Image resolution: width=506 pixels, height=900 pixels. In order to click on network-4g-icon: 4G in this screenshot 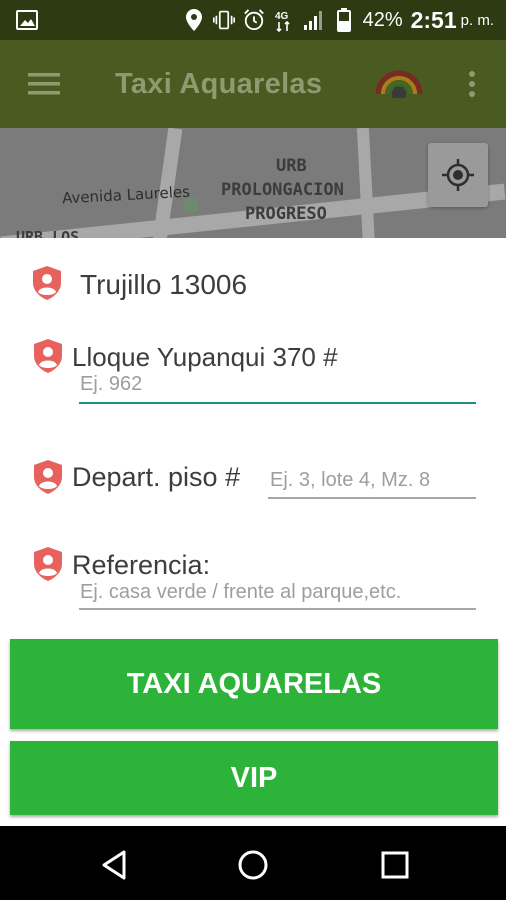, I will do `click(284, 20)`.